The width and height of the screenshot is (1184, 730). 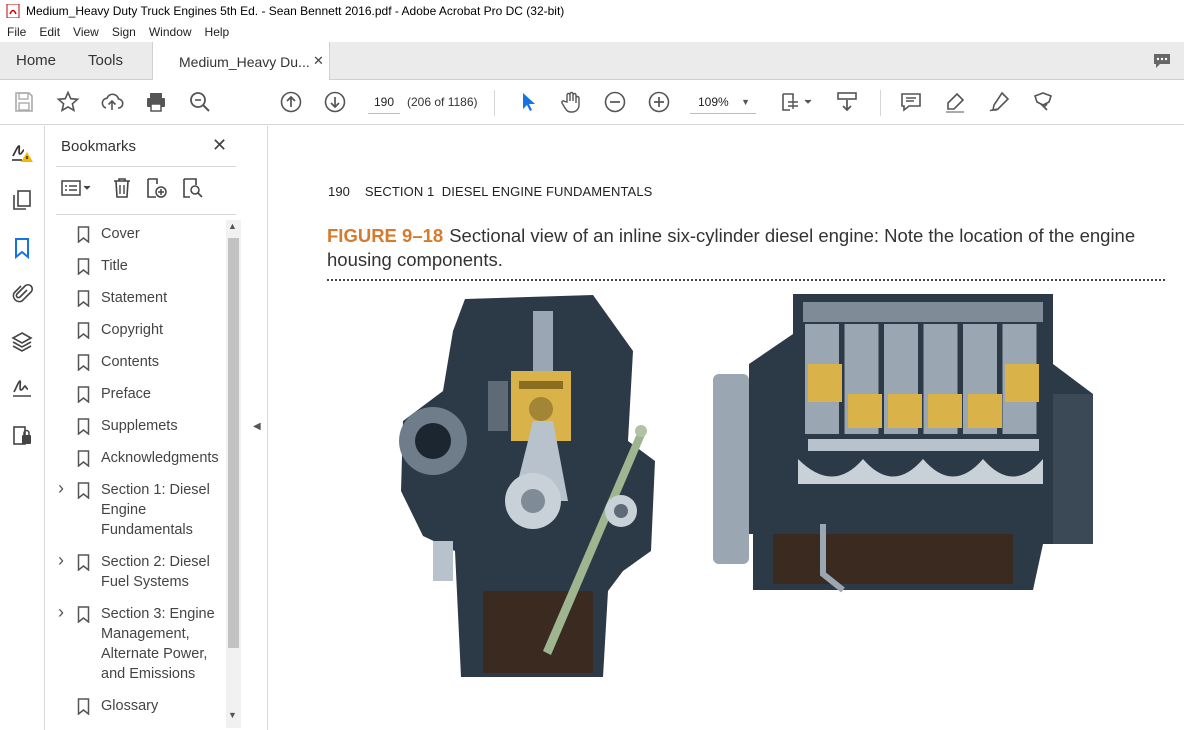 What do you see at coordinates (659, 102) in the screenshot?
I see `zoom-in-icon` at bounding box center [659, 102].